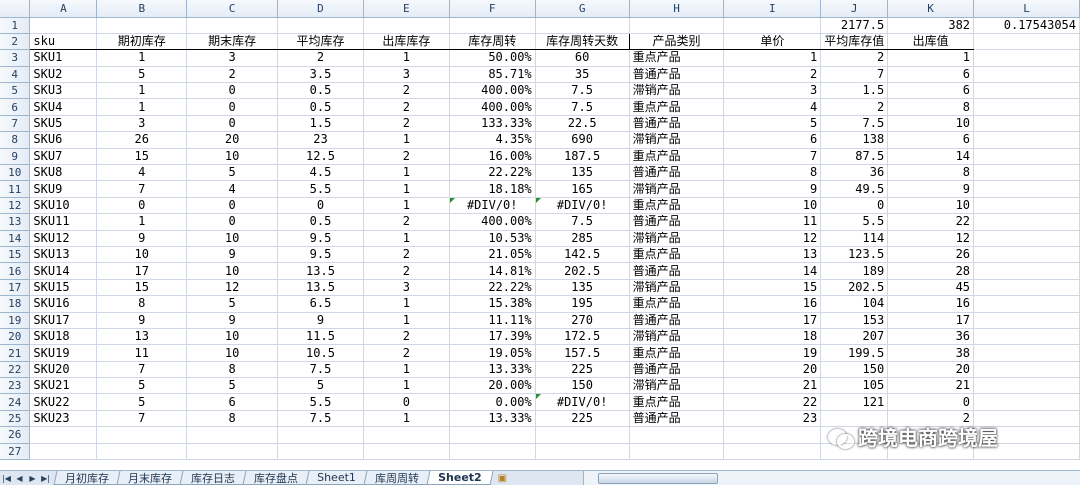 The width and height of the screenshot is (1080, 485). What do you see at coordinates (63, 386) in the screenshot?
I see `cell-a23: SKU21` at bounding box center [63, 386].